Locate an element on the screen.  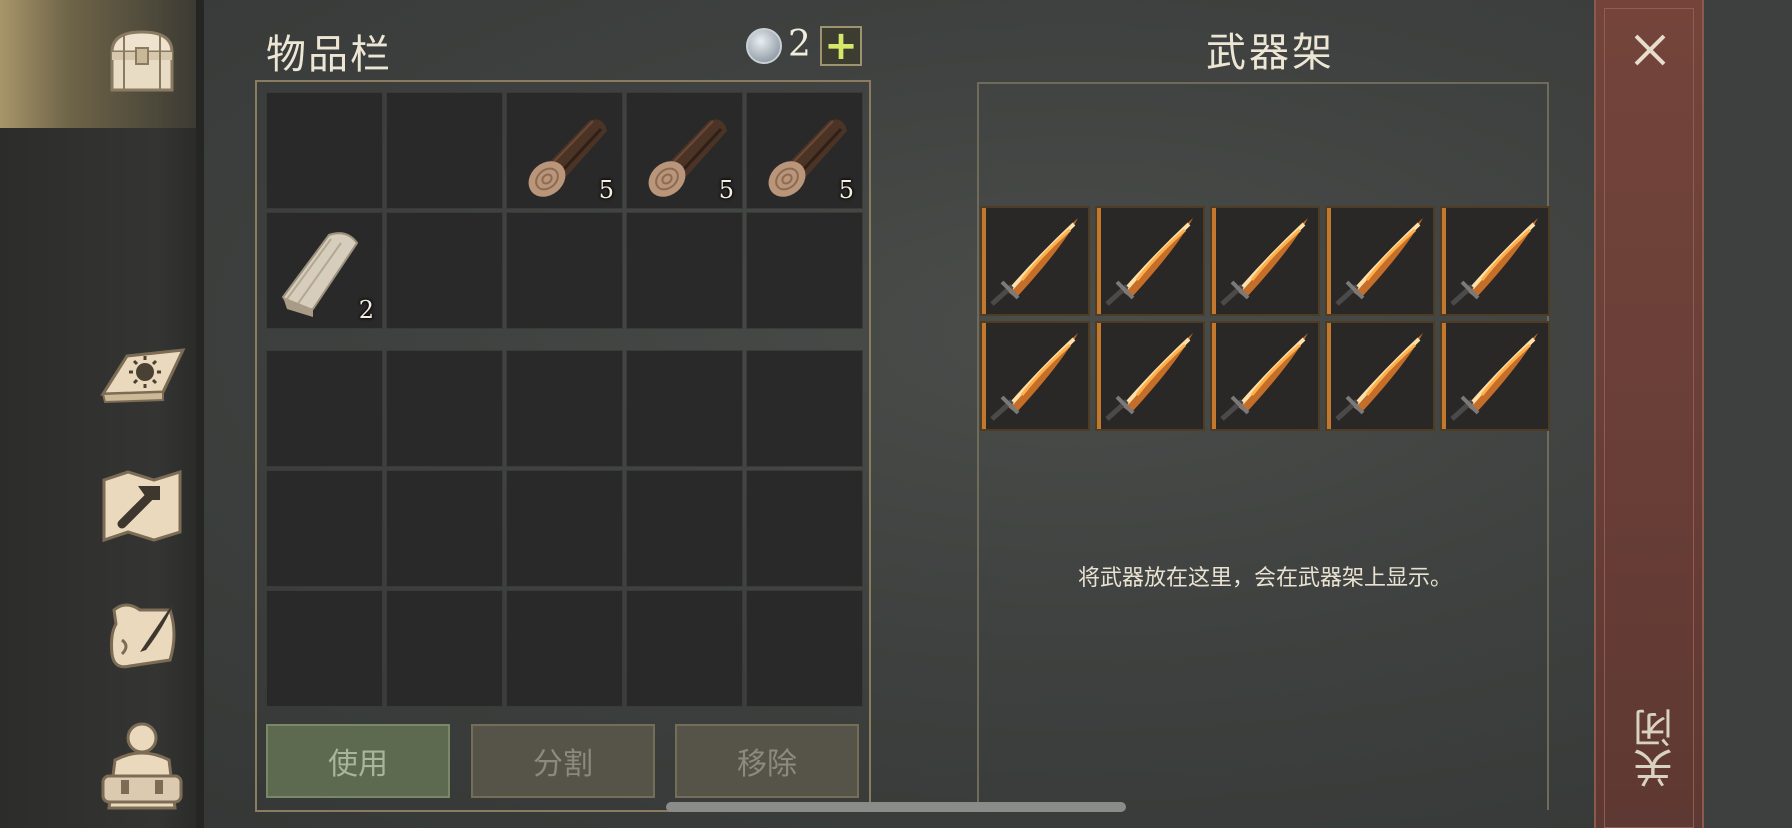
weapon-rack-title: 武器架 is located at coordinates (1270, 53).